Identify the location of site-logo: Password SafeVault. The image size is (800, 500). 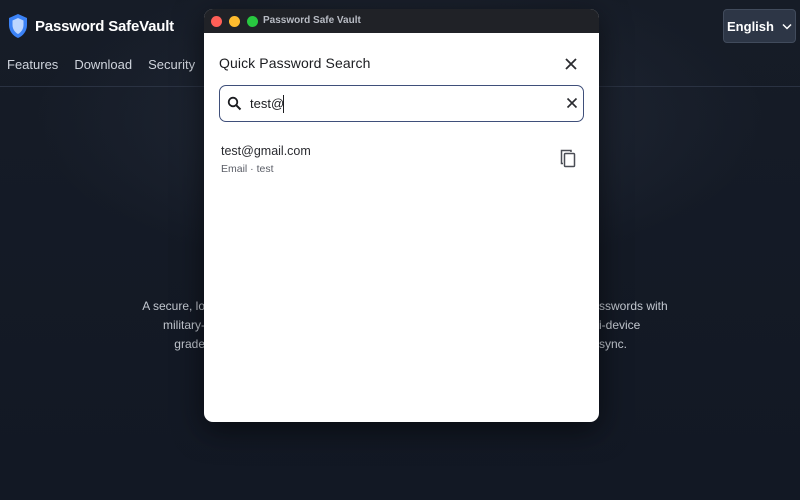
(90, 26).